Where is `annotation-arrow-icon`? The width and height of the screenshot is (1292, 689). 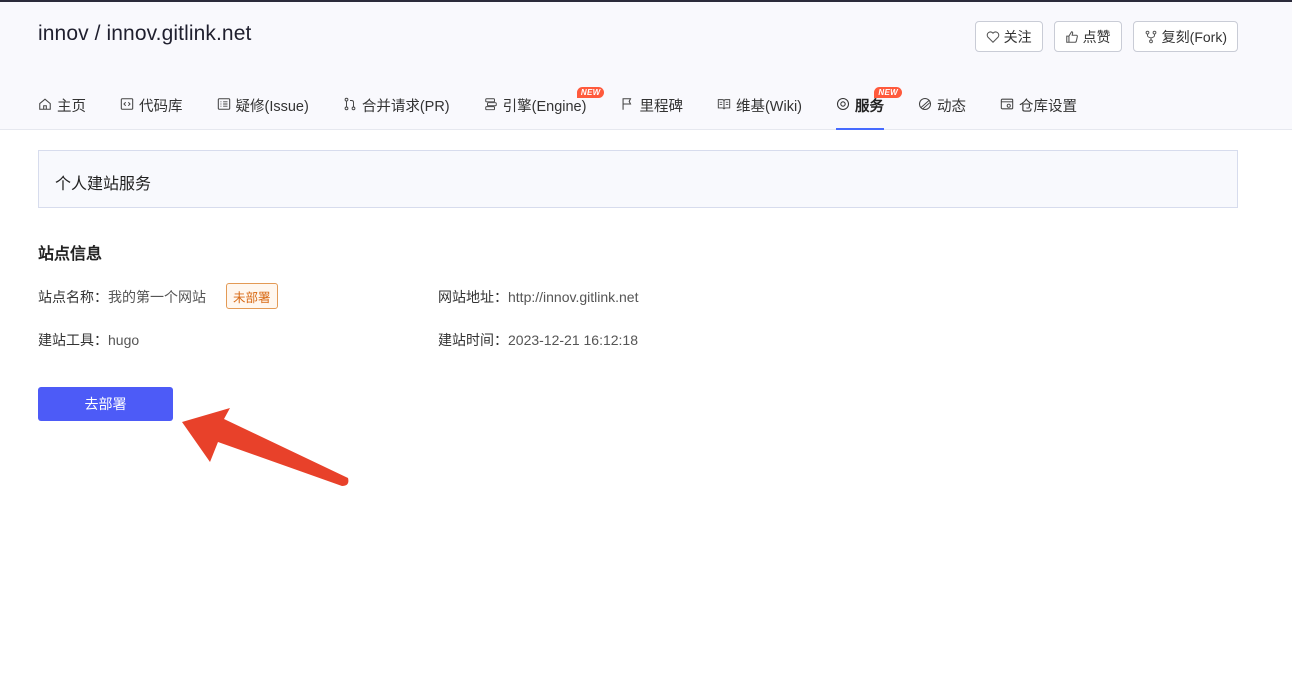
annotation-arrow-icon is located at coordinates (265, 447).